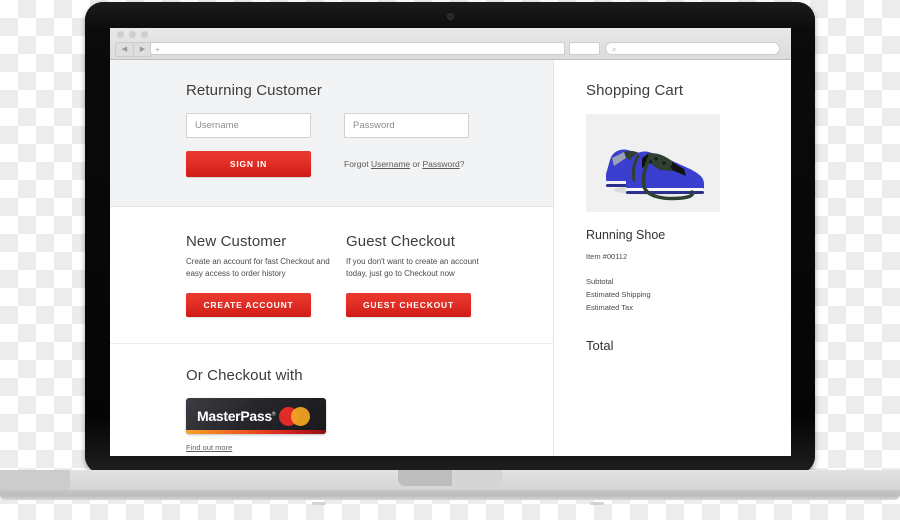 Image resolution: width=900 pixels, height=520 pixels. I want to click on cart-line-estimated-tax: Estimated Tax, so click(609, 307).